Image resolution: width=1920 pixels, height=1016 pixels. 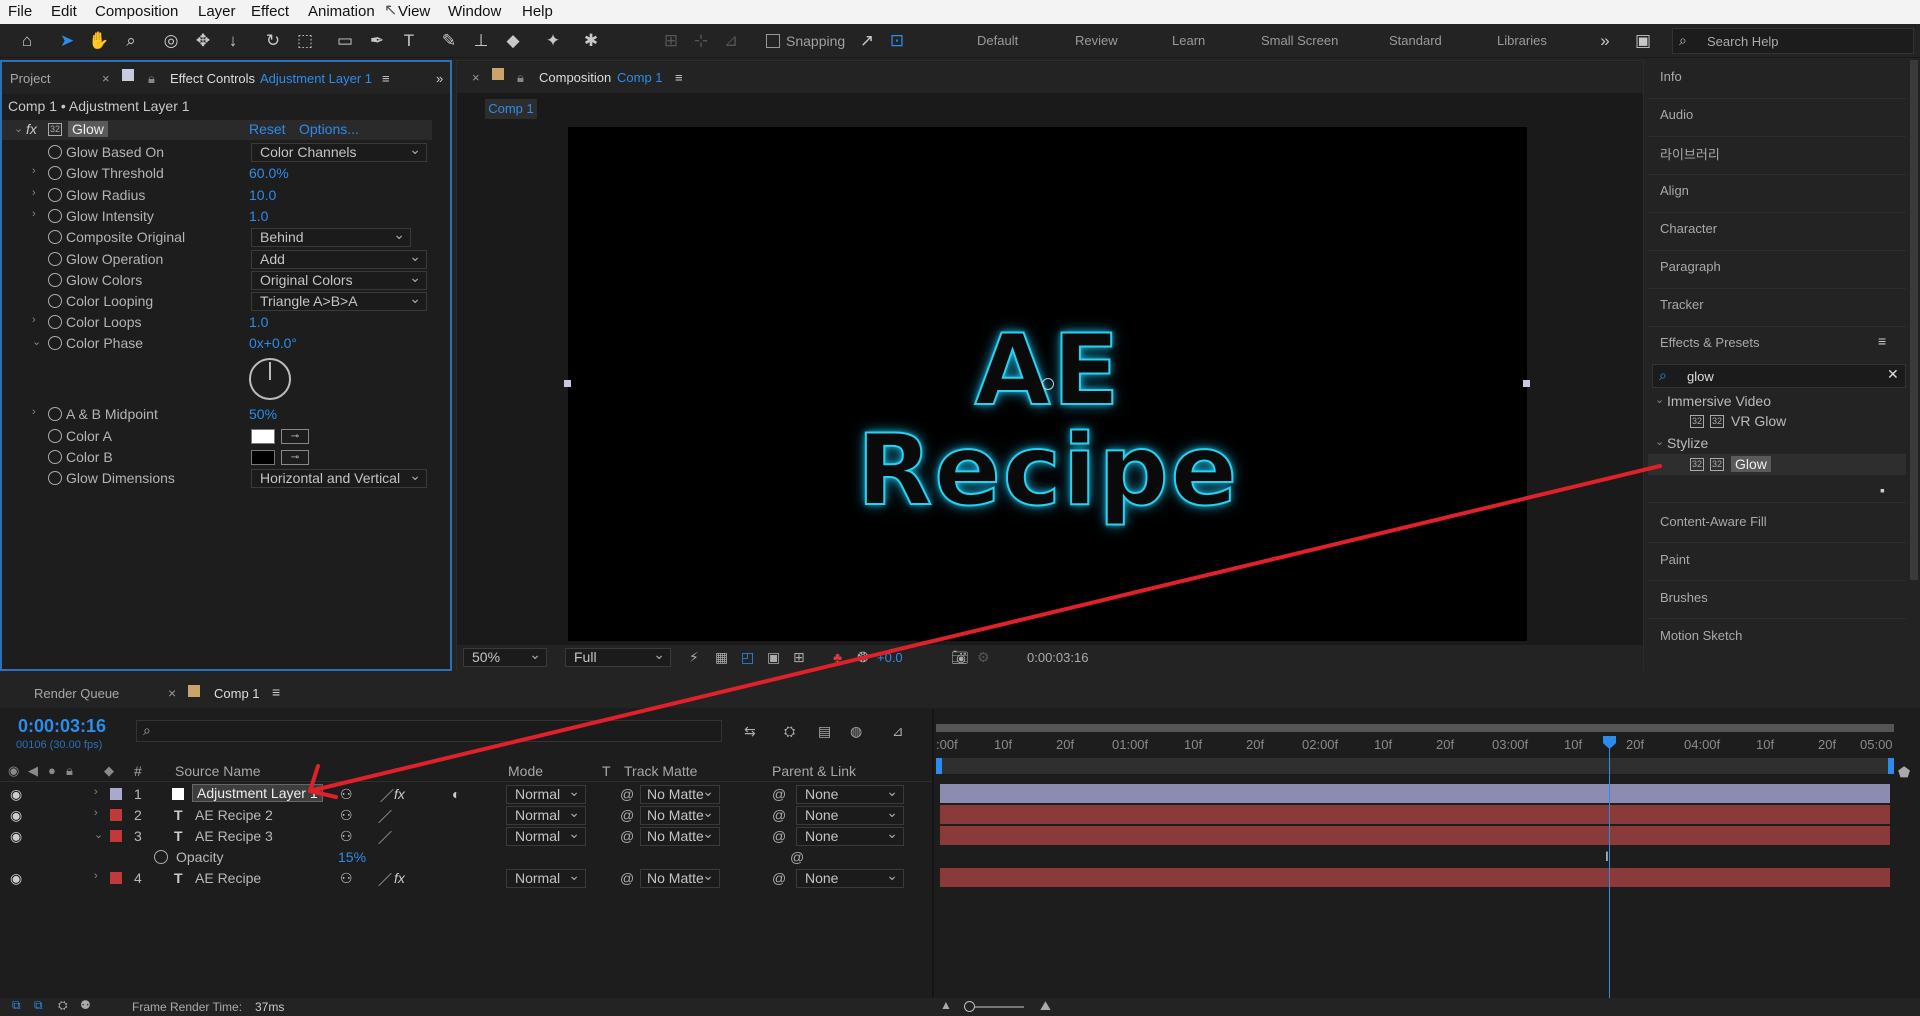 What do you see at coordinates (850, 793) in the screenshot?
I see `parent-dropdown: None` at bounding box center [850, 793].